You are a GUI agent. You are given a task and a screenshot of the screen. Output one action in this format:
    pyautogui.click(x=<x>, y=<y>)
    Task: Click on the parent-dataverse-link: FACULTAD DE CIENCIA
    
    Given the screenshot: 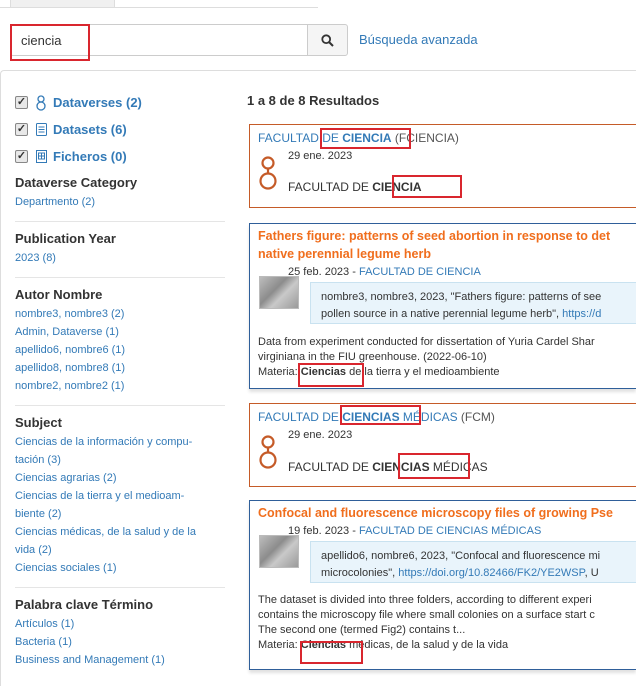 What is the action you would take?
    pyautogui.click(x=420, y=272)
    